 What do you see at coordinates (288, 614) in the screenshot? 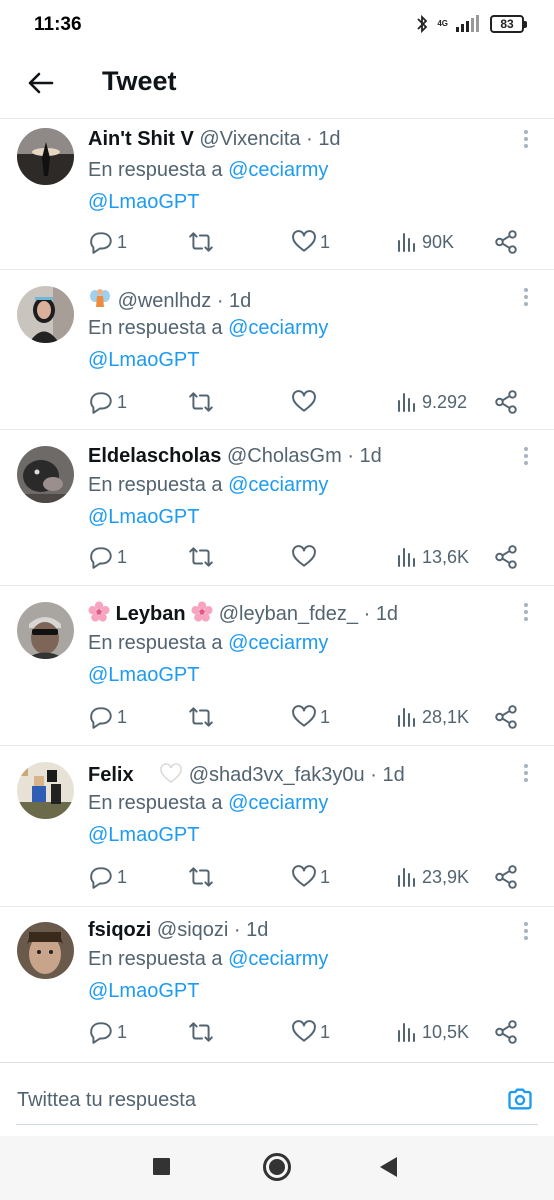
I see `user-handle: @leyban_fdez_` at bounding box center [288, 614].